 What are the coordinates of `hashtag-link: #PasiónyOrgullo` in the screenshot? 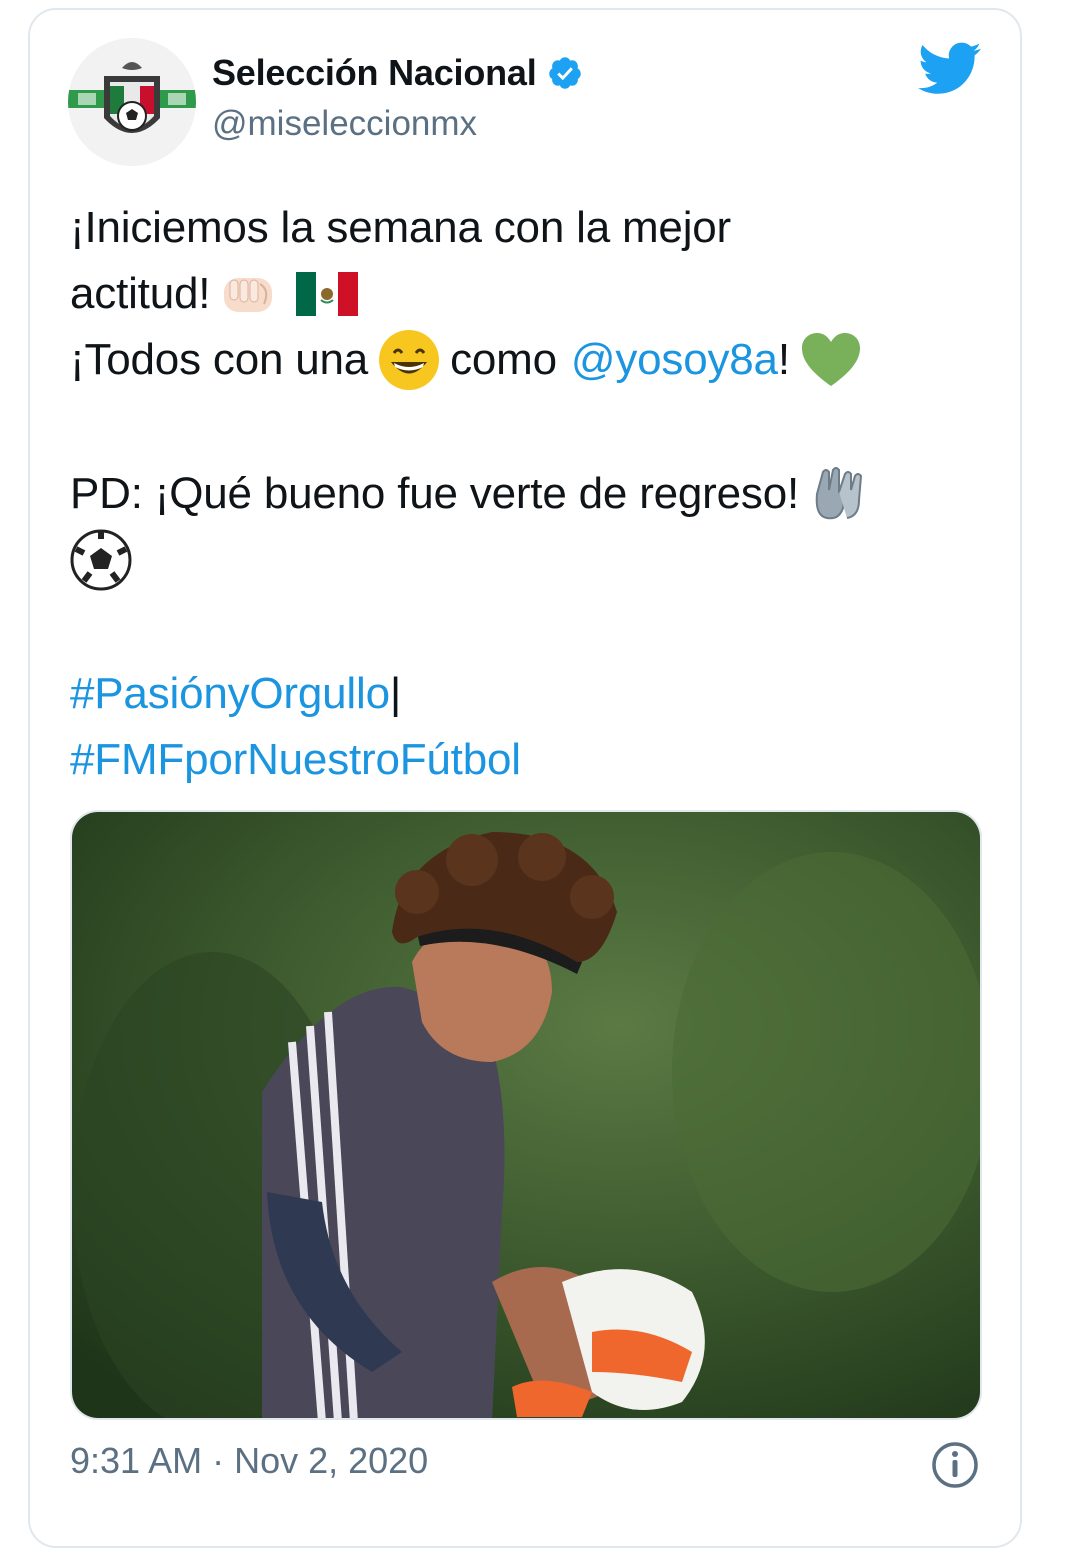 It's located at (230, 694).